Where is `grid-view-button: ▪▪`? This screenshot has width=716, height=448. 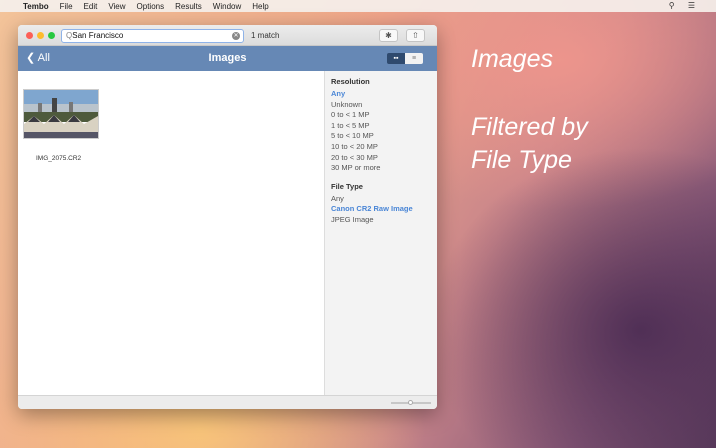
grid-view-button: ▪▪ is located at coordinates (396, 58).